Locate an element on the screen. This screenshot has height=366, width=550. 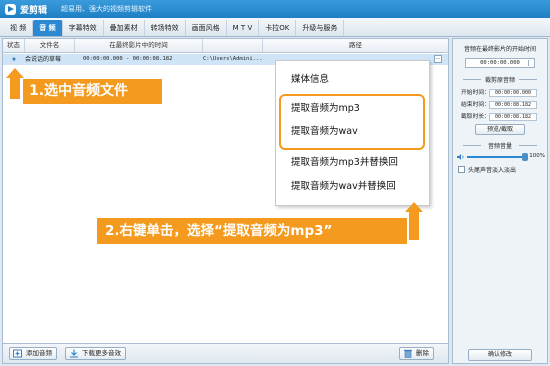
trim-duration-row: 截取时长： 00:00:08.182 is located at coordinates (499, 116).